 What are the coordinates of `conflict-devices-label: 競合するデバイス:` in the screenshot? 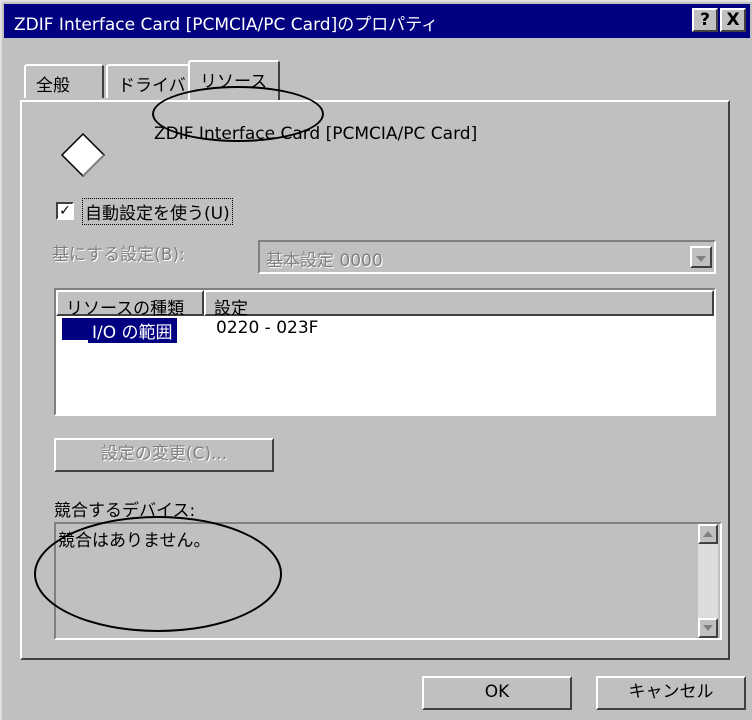 It's located at (125, 511).